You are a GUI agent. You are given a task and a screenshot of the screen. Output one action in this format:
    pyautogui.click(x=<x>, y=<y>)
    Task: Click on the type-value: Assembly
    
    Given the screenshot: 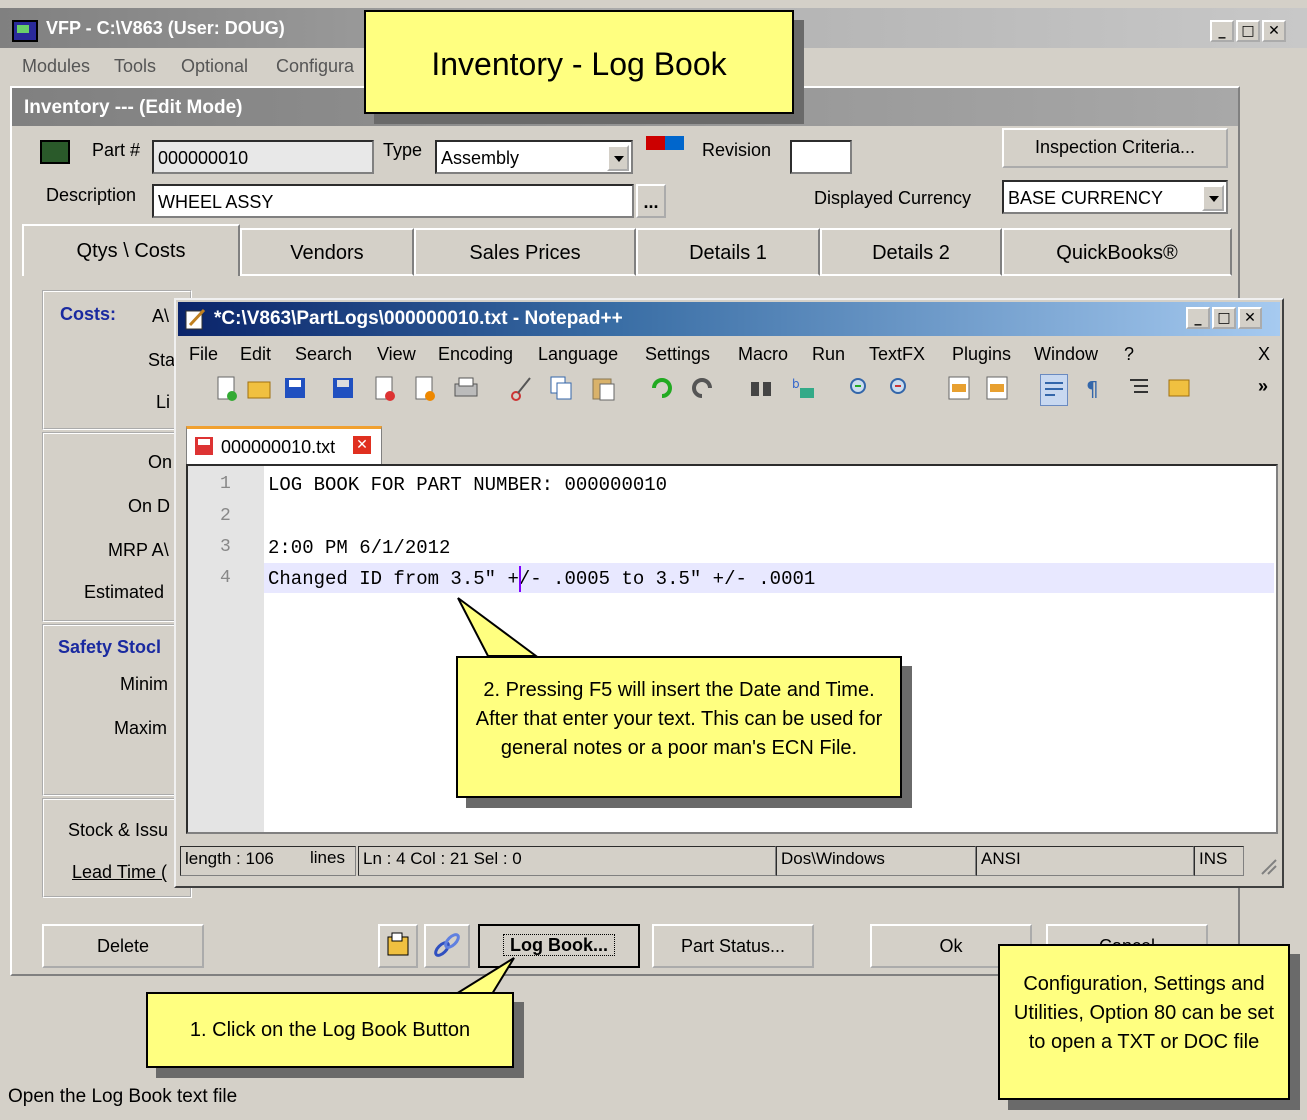 What is the action you would take?
    pyautogui.click(x=480, y=158)
    